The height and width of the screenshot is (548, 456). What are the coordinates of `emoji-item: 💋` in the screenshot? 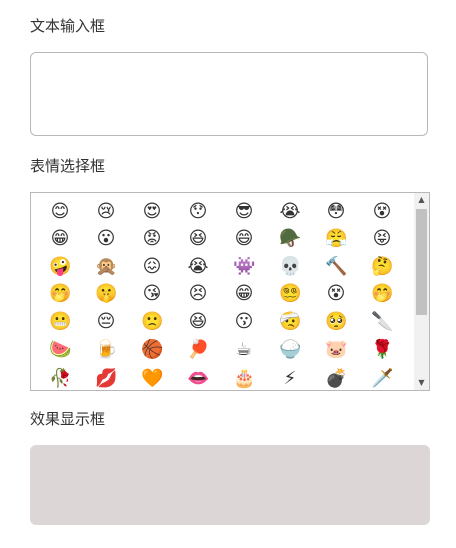 It's located at (106, 379).